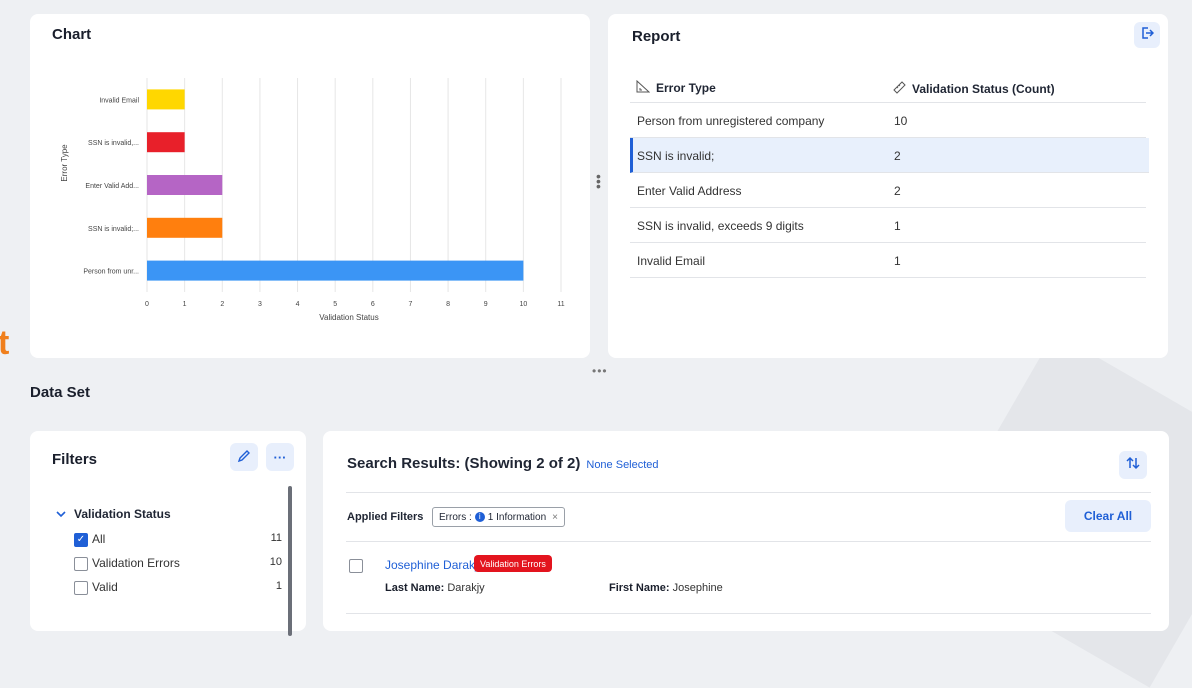 The width and height of the screenshot is (1192, 688). I want to click on column-label: Error Type, so click(686, 88).